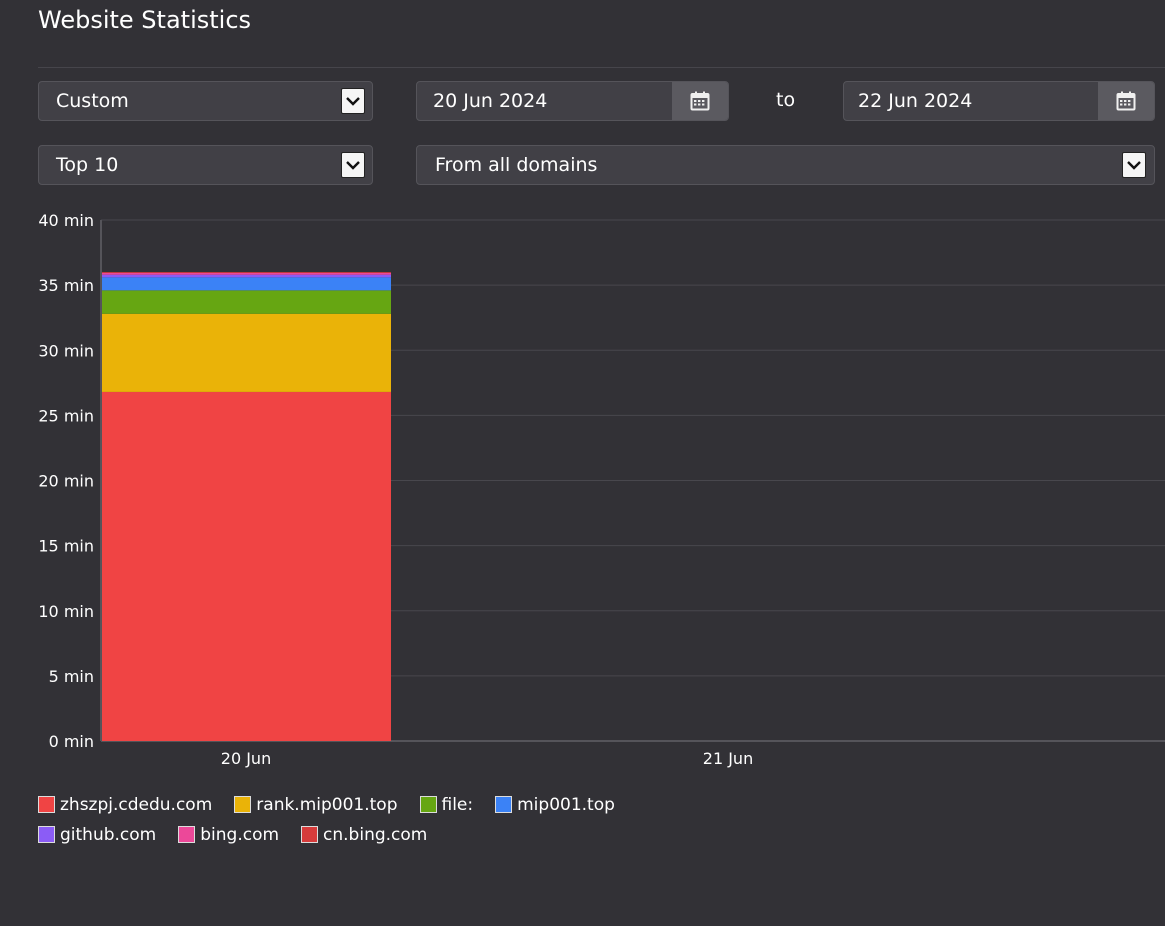 The height and width of the screenshot is (926, 1165). I want to click on legend-item: rank.mip001.top, so click(316, 804).